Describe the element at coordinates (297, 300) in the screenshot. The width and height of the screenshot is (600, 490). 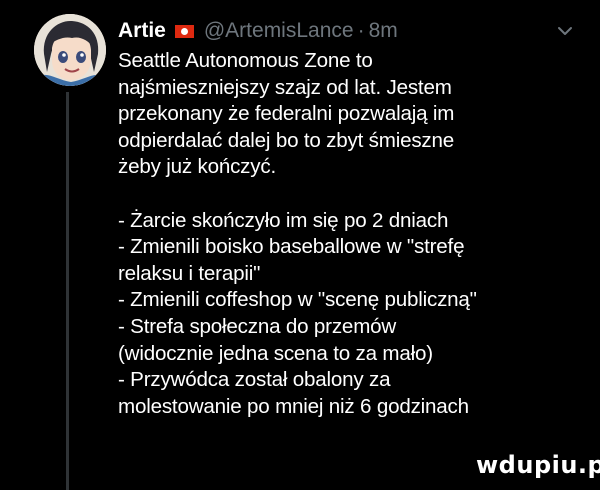
I see `tweet-line: - Zmienili coffeshop w "scenę publiczną"` at that location.